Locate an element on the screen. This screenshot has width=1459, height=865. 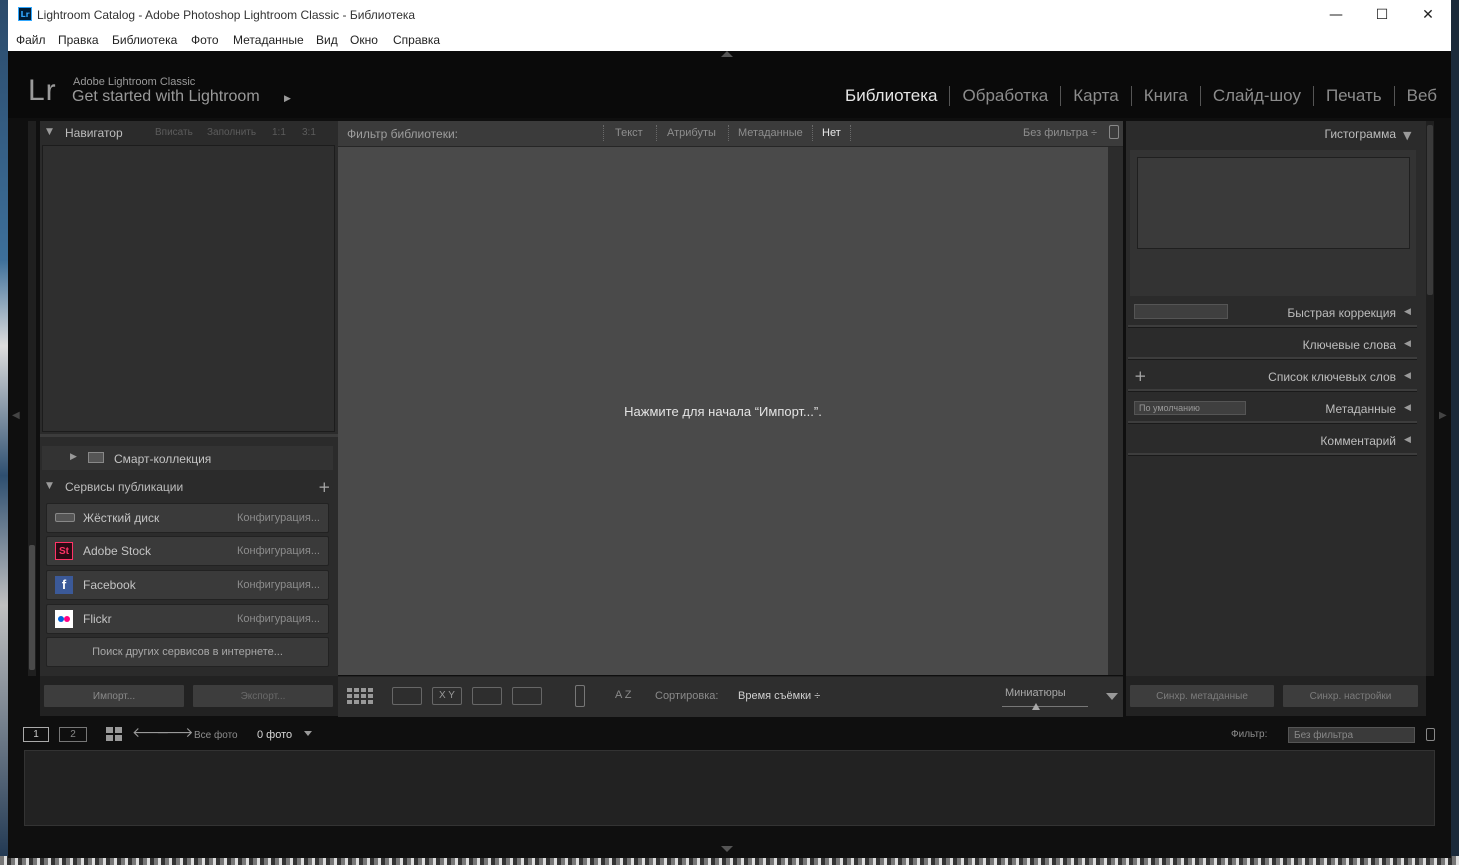
toolbar-menu-chevron-icon is located at coordinates (1112, 696).